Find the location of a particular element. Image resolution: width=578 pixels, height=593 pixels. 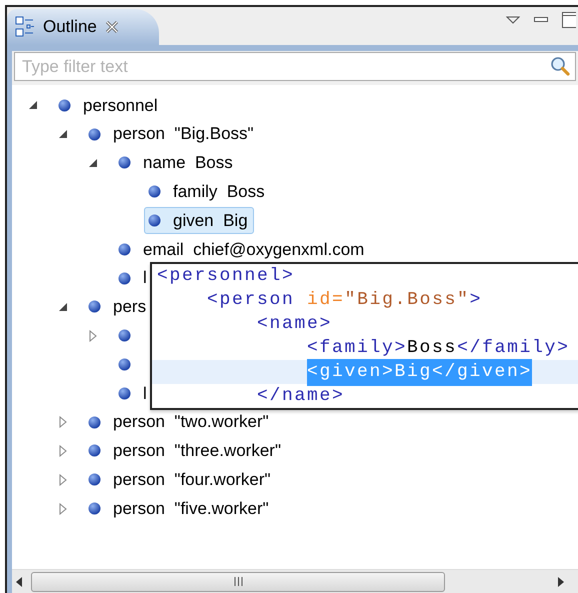

search-icon is located at coordinates (560, 66).